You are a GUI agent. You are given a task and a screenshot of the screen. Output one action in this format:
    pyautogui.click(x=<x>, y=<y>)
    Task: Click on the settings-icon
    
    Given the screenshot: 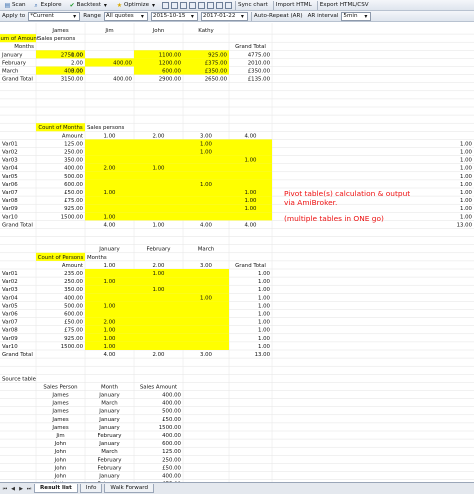 What is the action you would take?
    pyautogui.click(x=175, y=5)
    